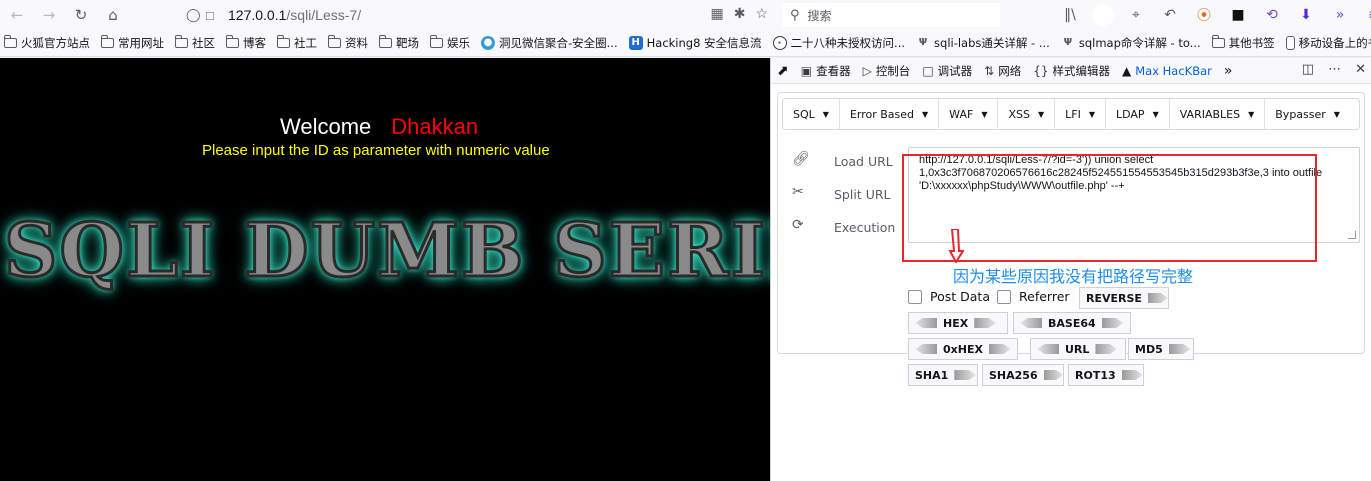  Describe the element at coordinates (458, 43) in the screenshot. I see `bookmark-label: 娱乐` at that location.